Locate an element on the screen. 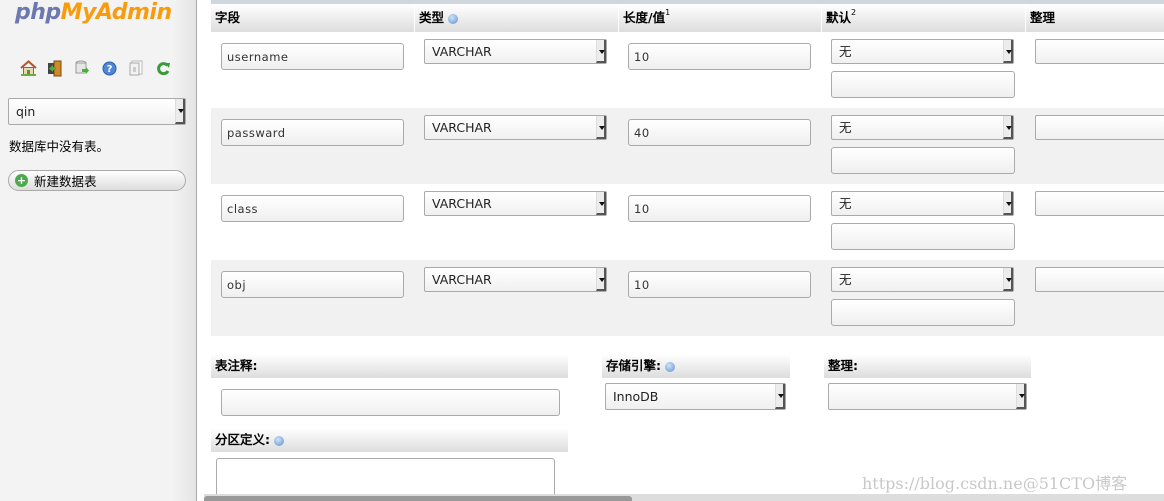 The width and height of the screenshot is (1164, 501). header-collation: 整理 is located at coordinates (1094, 18).